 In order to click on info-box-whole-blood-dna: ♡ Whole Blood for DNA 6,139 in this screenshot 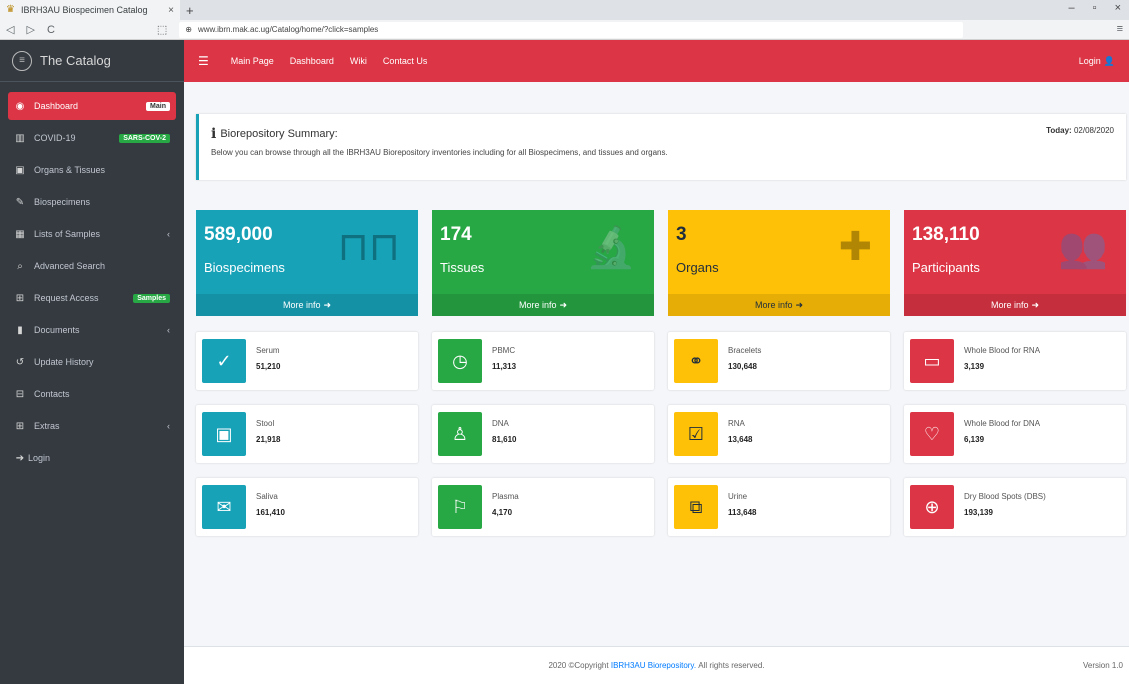, I will do `click(1015, 434)`.